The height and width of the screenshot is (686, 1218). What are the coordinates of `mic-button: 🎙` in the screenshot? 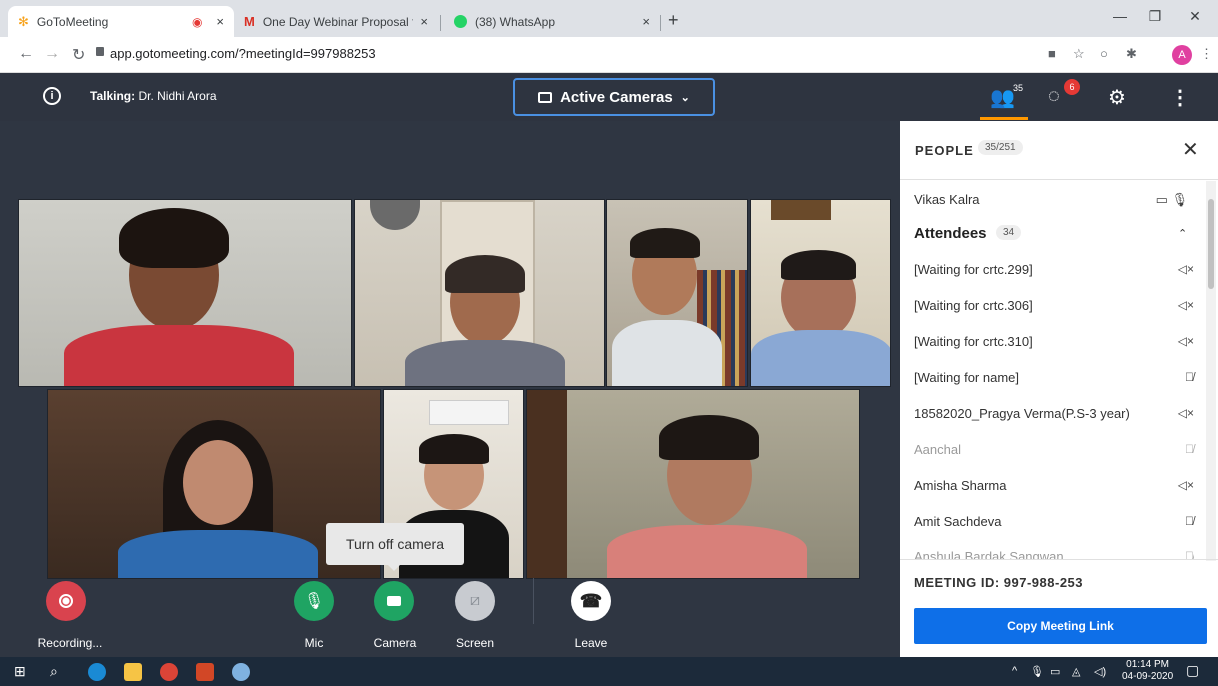 It's located at (314, 601).